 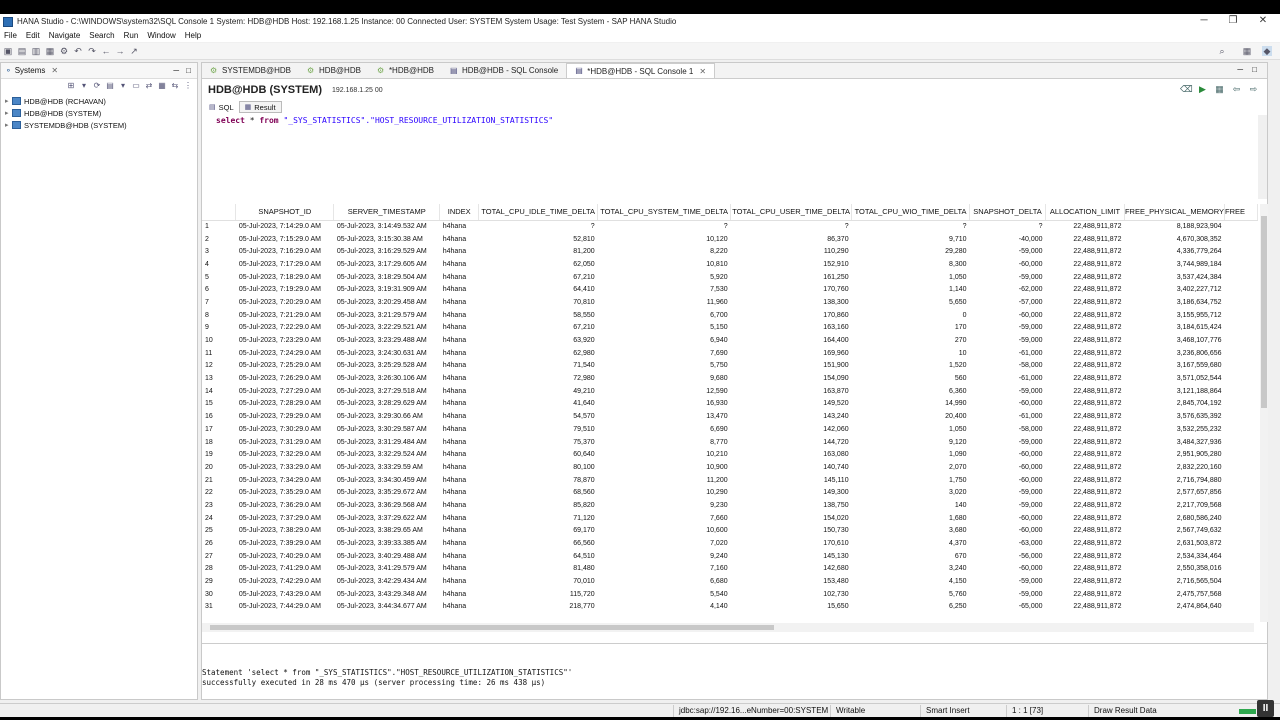 I want to click on table-cell: 150,730, so click(x=791, y=531).